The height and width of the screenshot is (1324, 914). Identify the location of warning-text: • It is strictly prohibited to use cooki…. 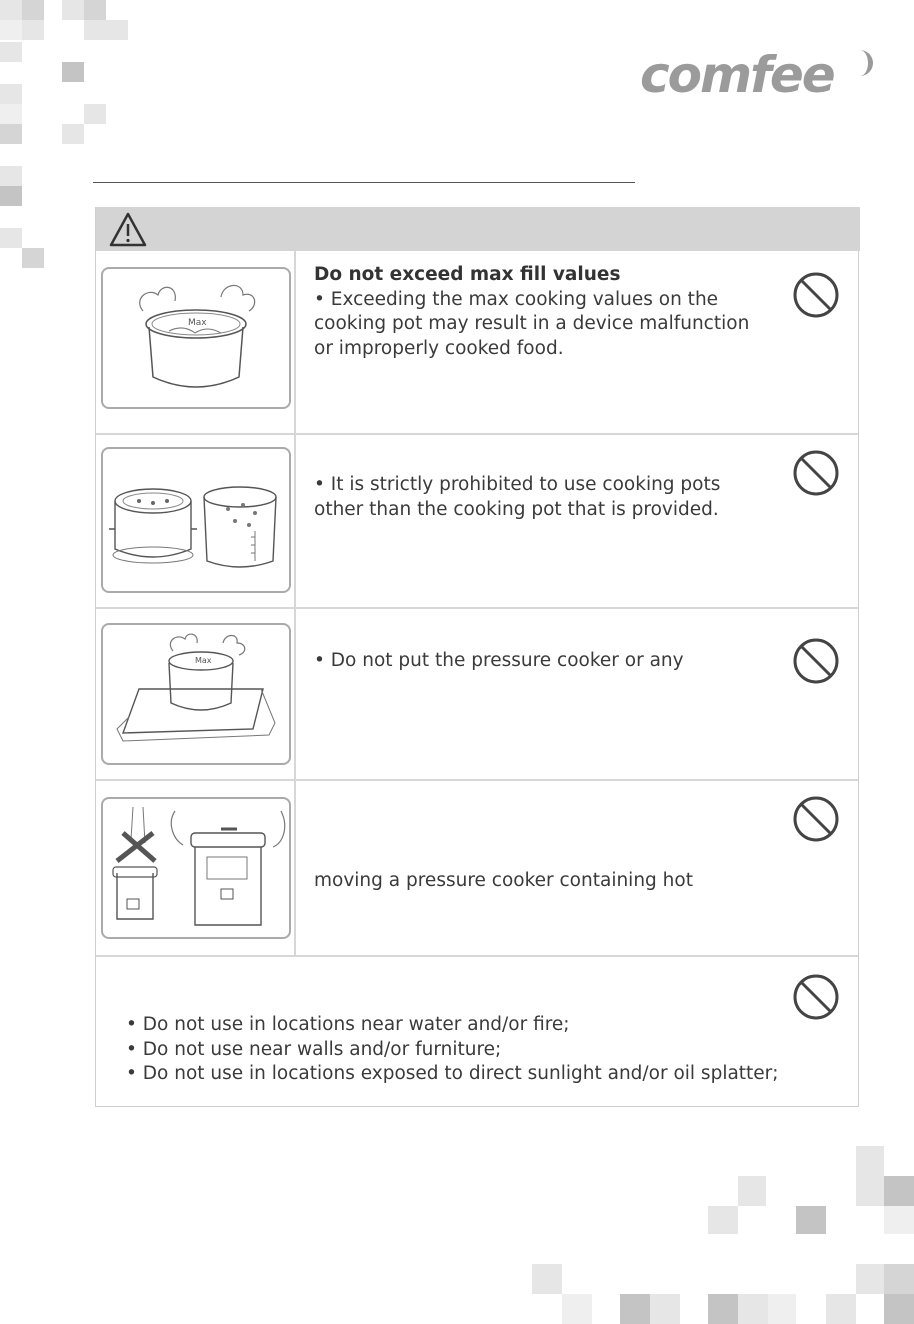
(539, 497).